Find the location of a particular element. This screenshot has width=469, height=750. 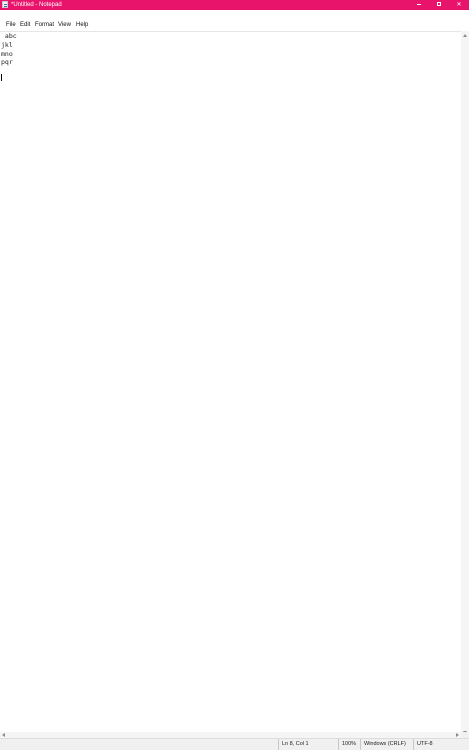

text-caret is located at coordinates (1, 77).